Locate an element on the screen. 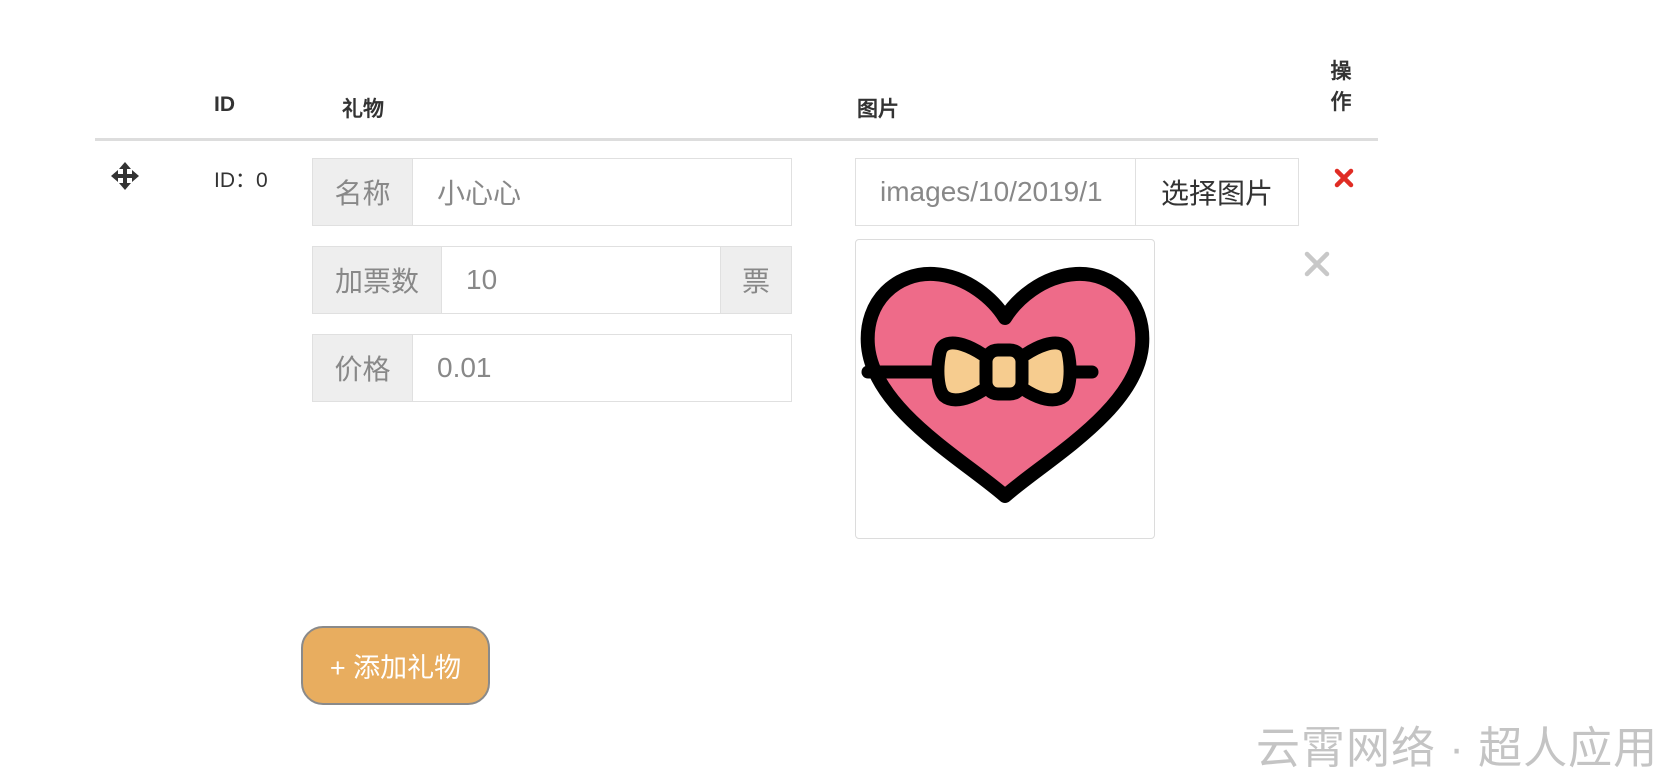 This screenshot has height=776, width=1678. name-input-group: 名称 小心心 is located at coordinates (552, 192).